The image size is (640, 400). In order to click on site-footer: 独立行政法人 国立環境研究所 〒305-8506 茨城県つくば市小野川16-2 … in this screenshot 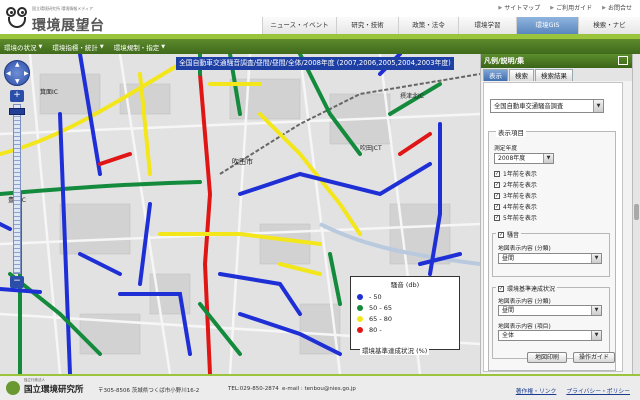, I will do `click(320, 387)`.